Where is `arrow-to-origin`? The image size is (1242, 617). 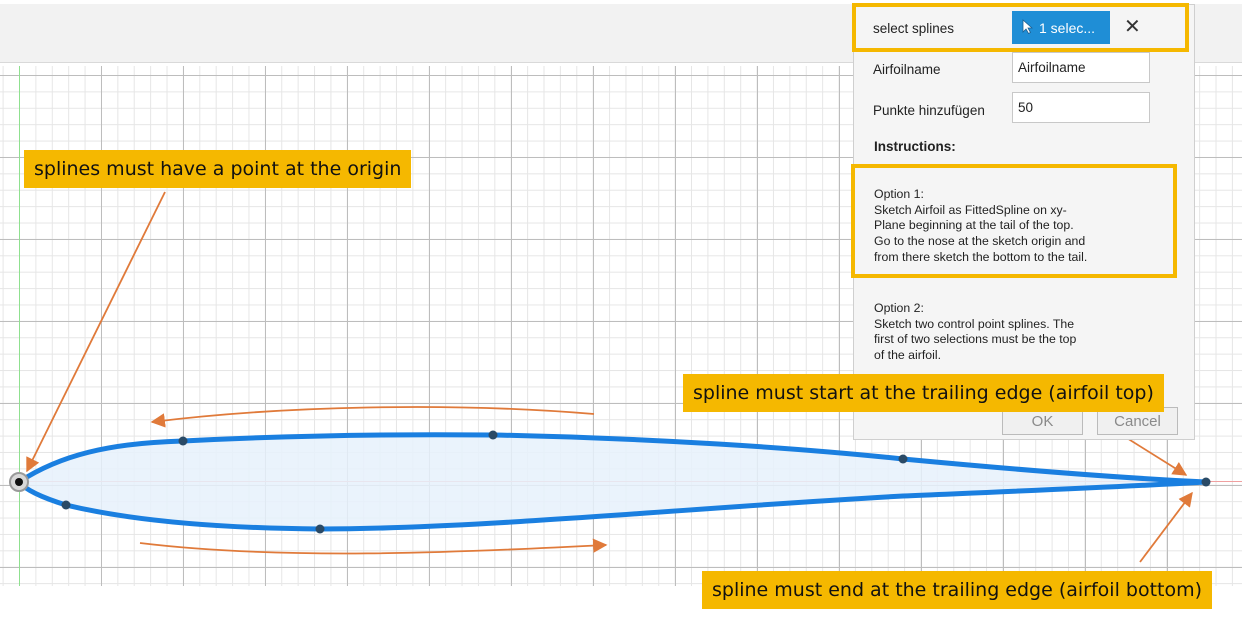 arrow-to-origin is located at coordinates (96, 332).